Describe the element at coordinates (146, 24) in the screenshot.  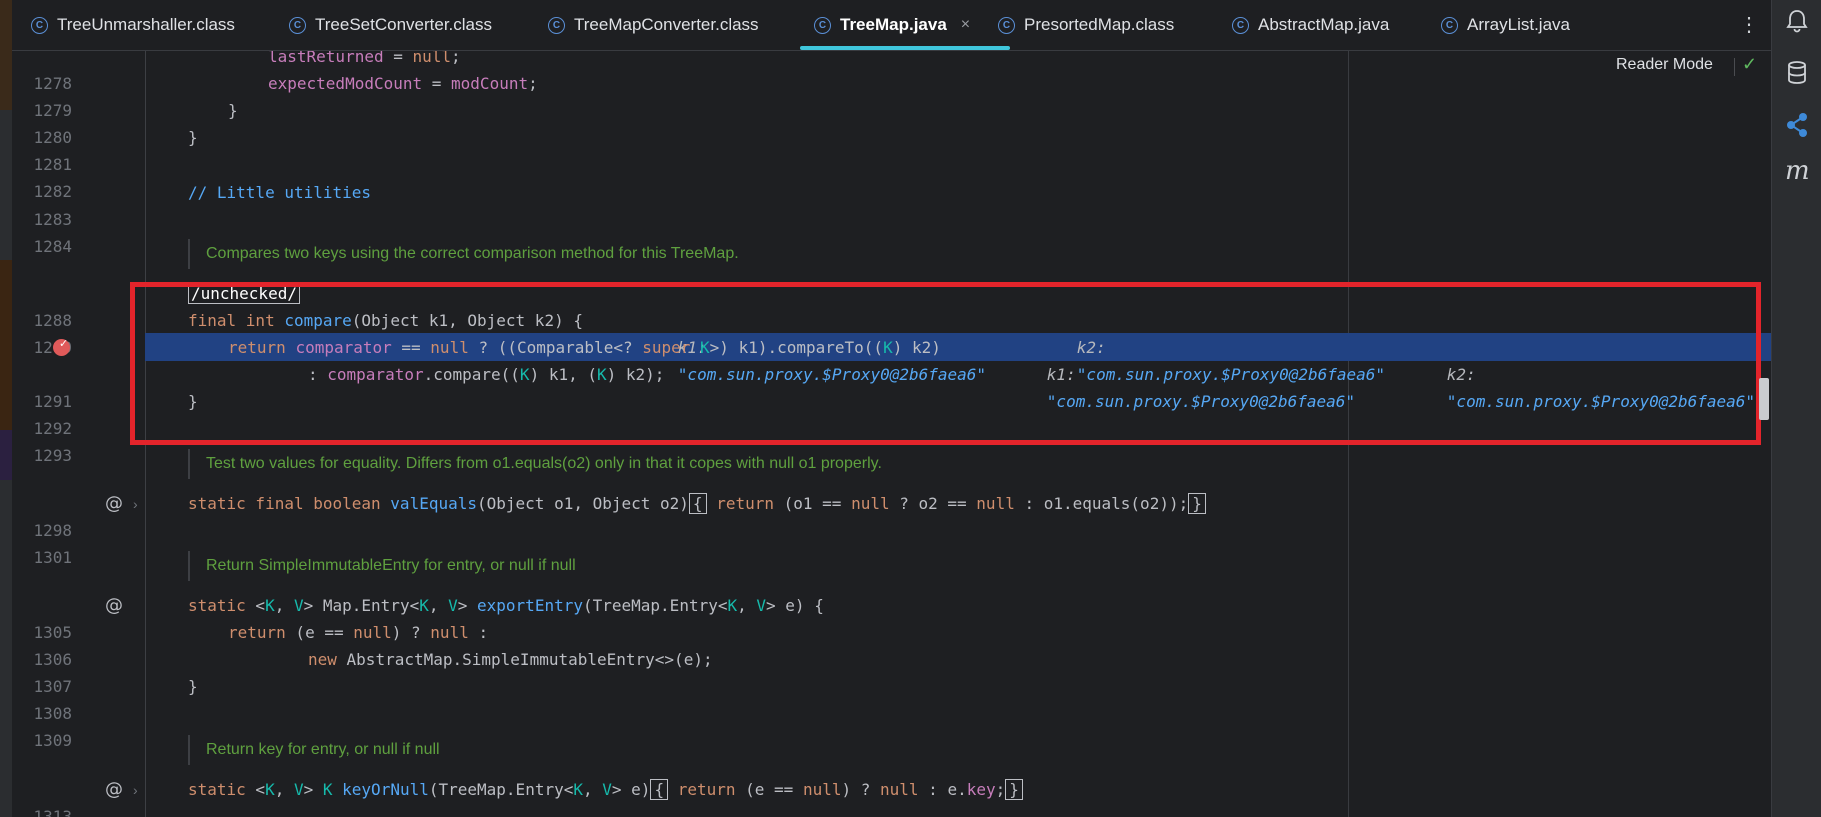
I see `tab-label: TreeUnmarshaller.class` at that location.